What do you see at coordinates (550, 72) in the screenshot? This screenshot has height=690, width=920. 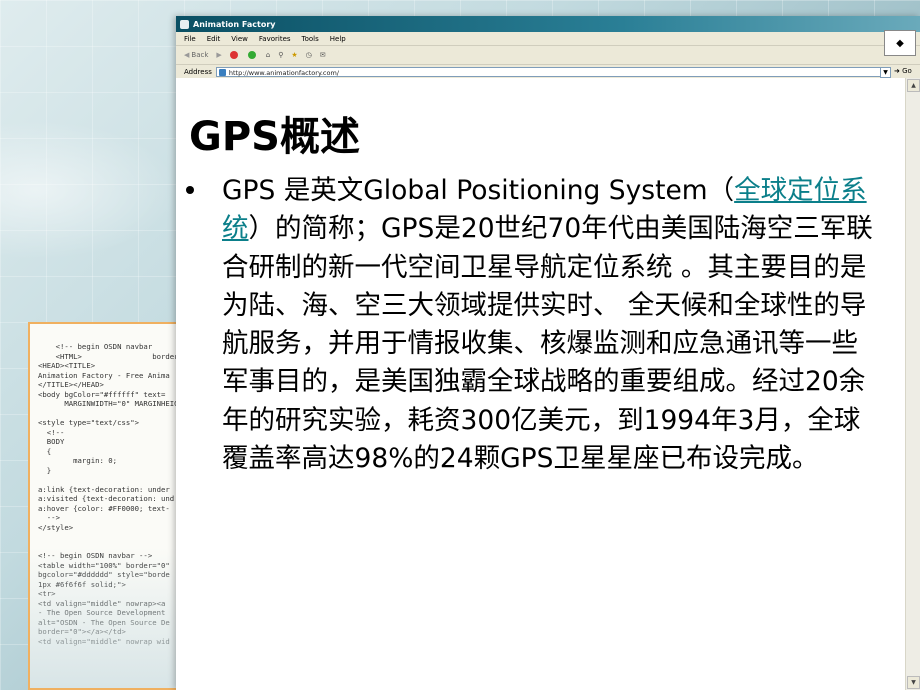 I see `address-input: http://www.animationfactory.com/` at bounding box center [550, 72].